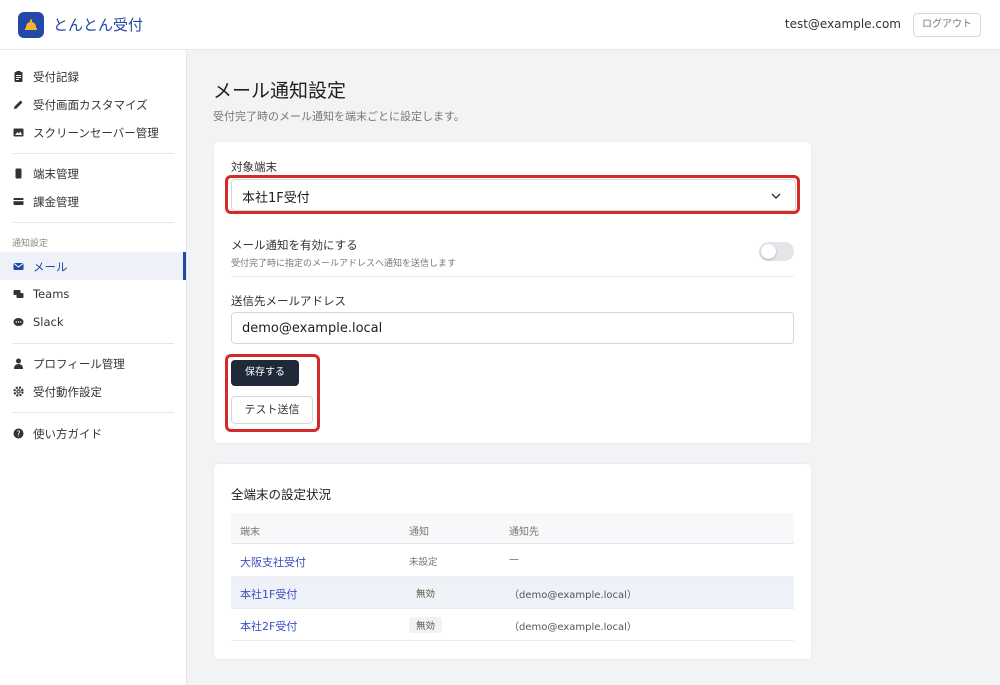  What do you see at coordinates (250, 532) in the screenshot?
I see `column-header-terminal: 端末` at bounding box center [250, 532].